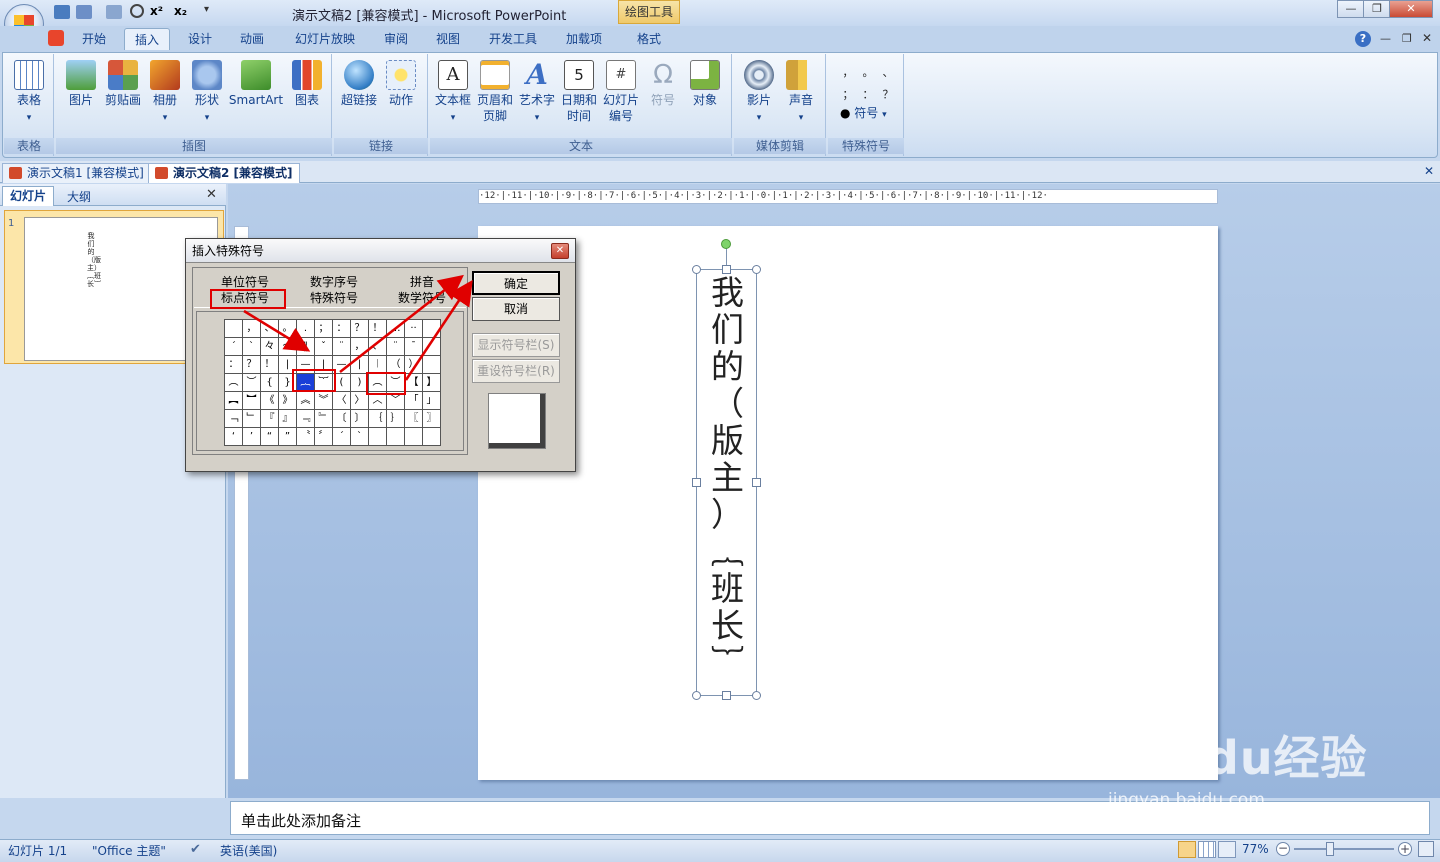  Describe the element at coordinates (413, 418) in the screenshot. I see `symbol-cell: 〖` at that location.